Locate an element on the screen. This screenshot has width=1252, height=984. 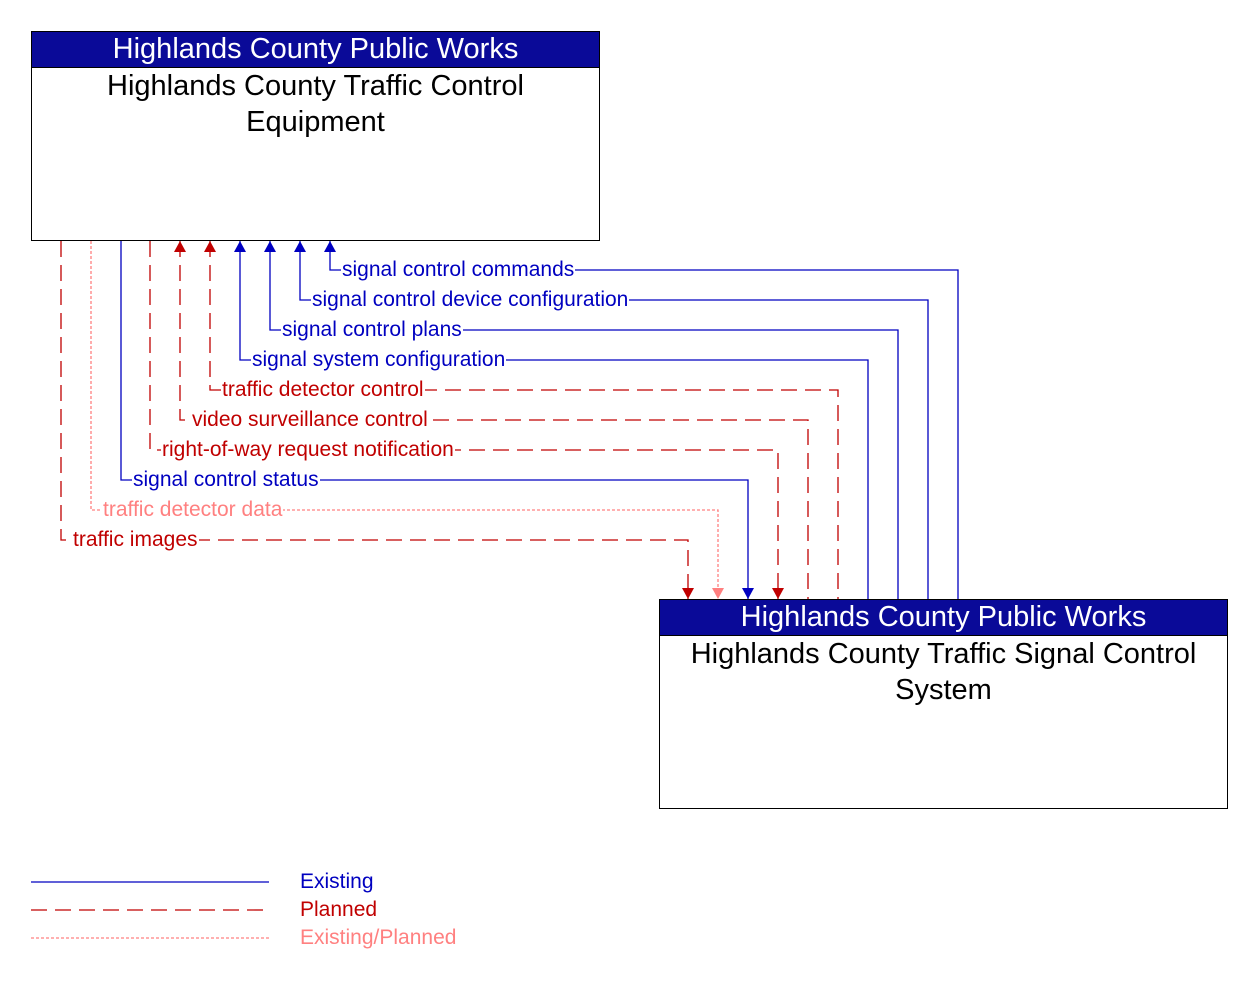
legend-label-existing: Existing is located at coordinates (337, 881).